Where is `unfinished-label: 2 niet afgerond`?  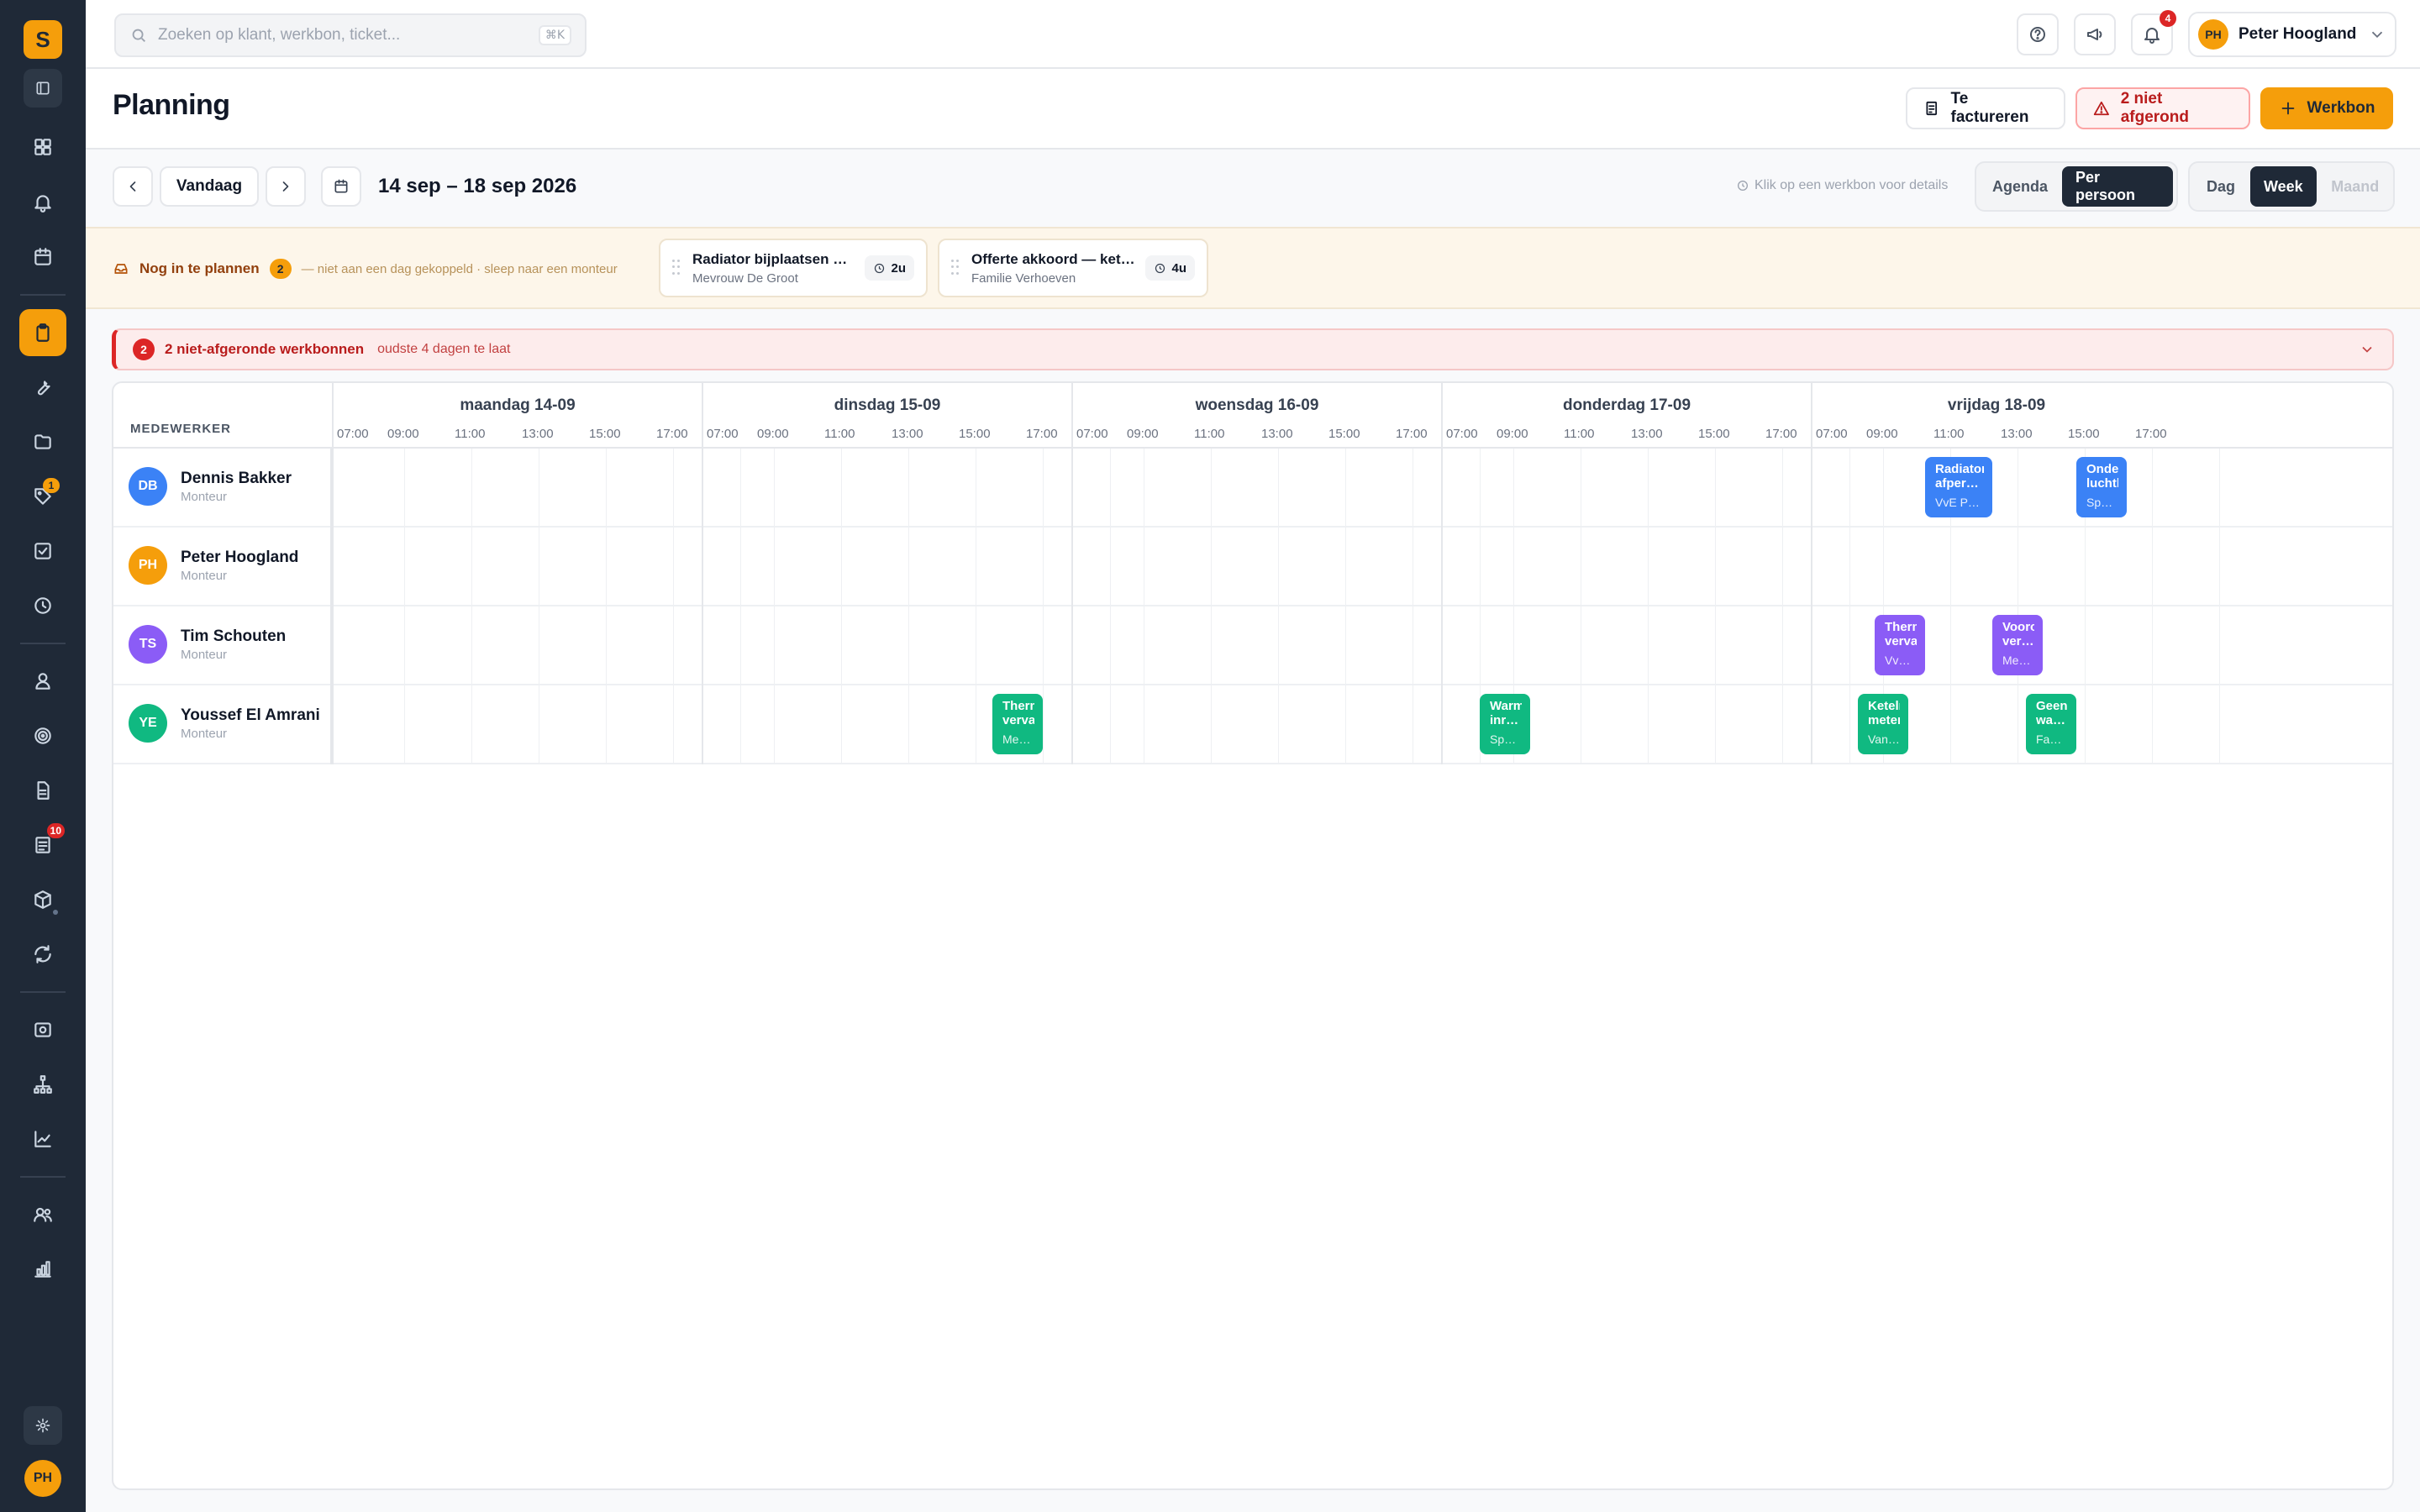
unfinished-label: 2 niet afgerond is located at coordinates (2154, 108).